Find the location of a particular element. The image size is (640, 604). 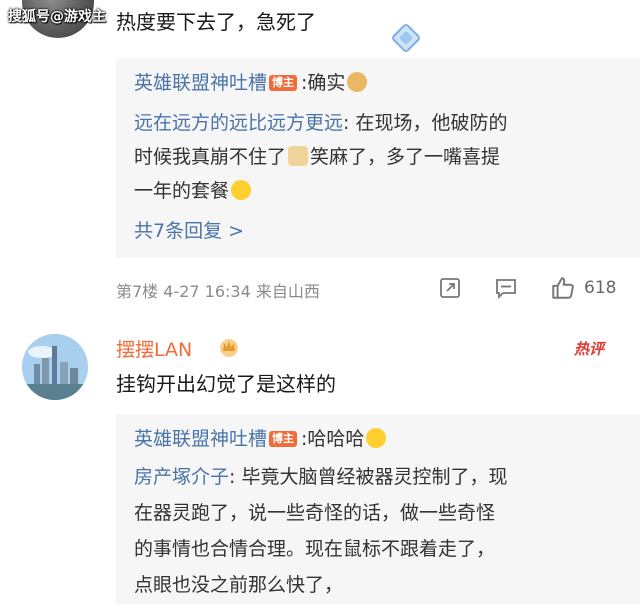

floor-number: 第7楼 is located at coordinates (137, 291).